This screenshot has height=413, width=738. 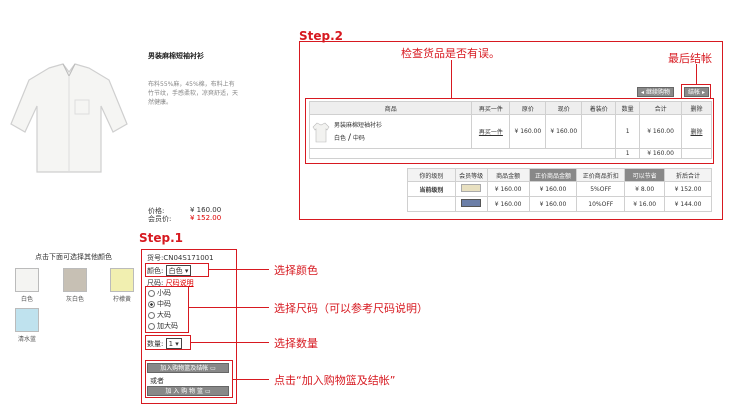 What do you see at coordinates (151, 304) in the screenshot?
I see `radio-selected-icon` at bounding box center [151, 304].